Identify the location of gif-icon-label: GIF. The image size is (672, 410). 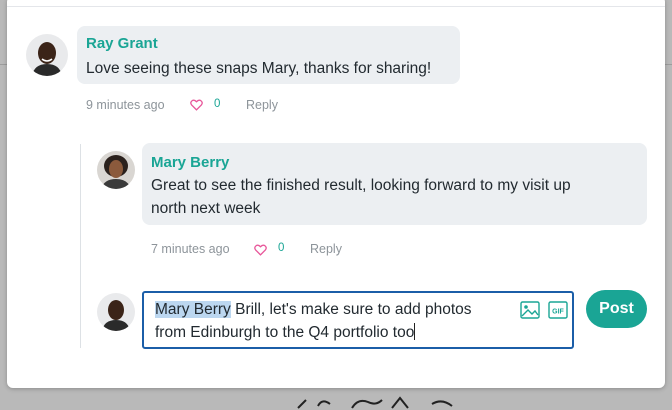
(558, 312).